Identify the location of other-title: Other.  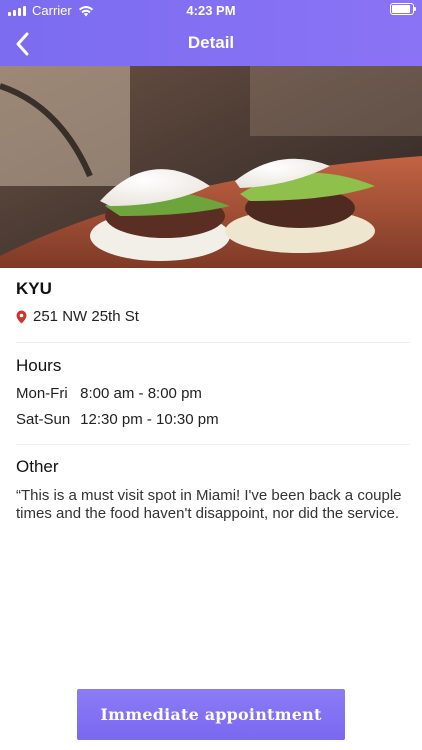
(37, 466).